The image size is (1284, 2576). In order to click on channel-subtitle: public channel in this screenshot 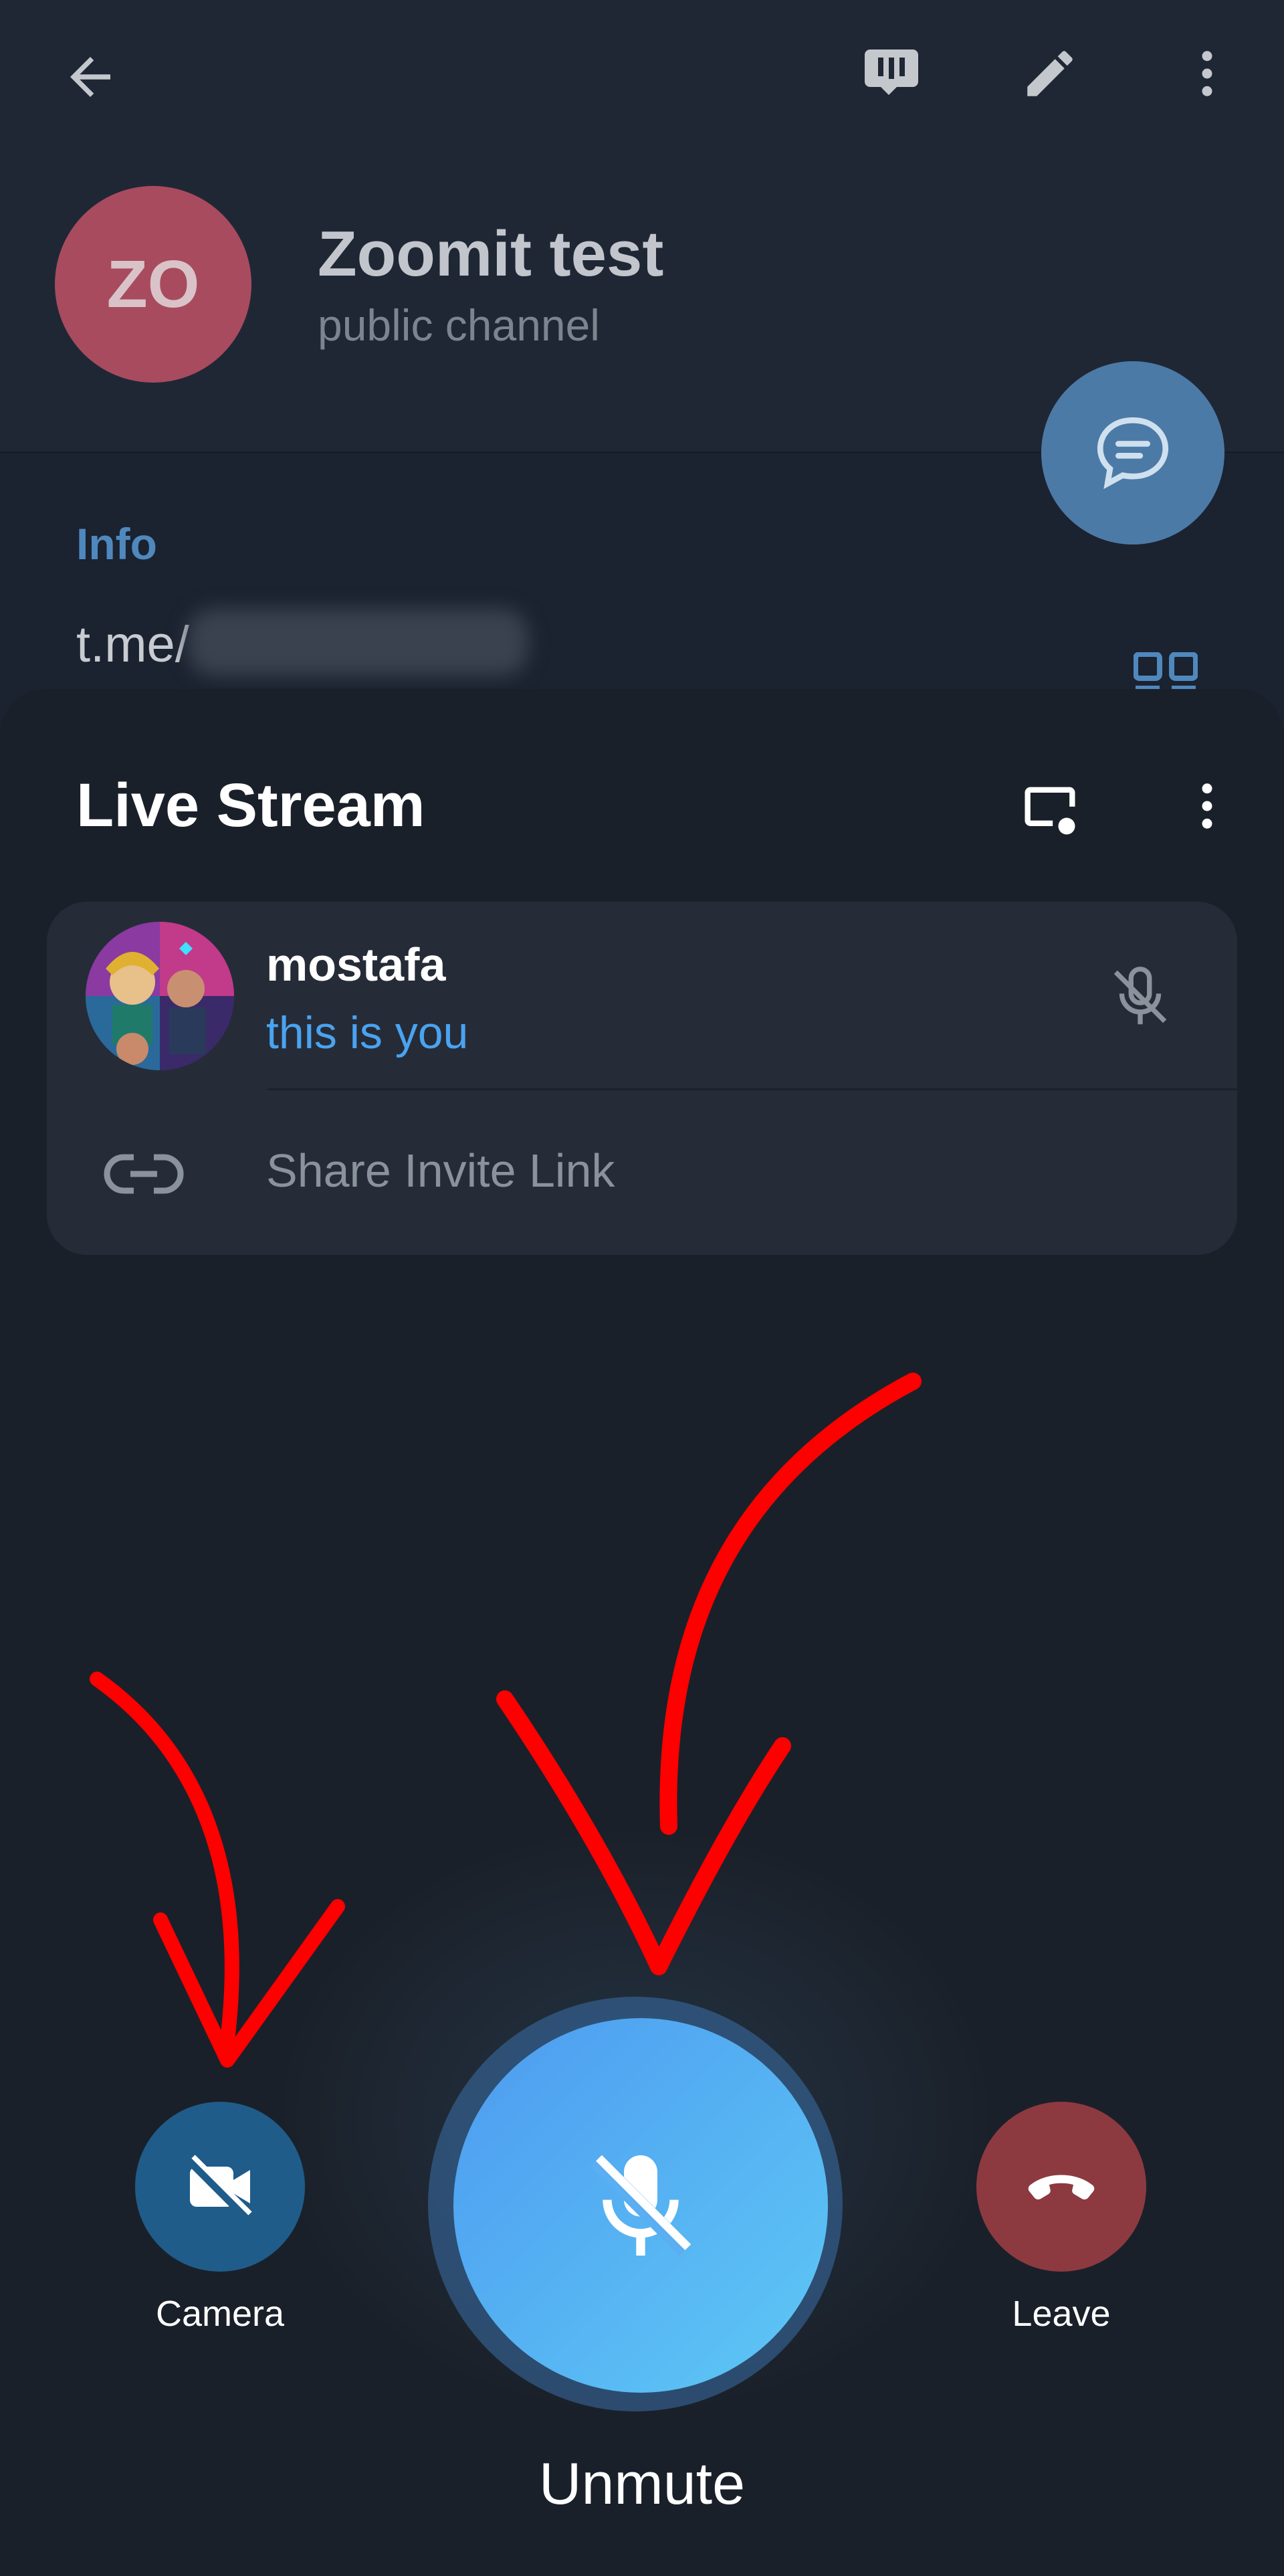, I will do `click(459, 325)`.